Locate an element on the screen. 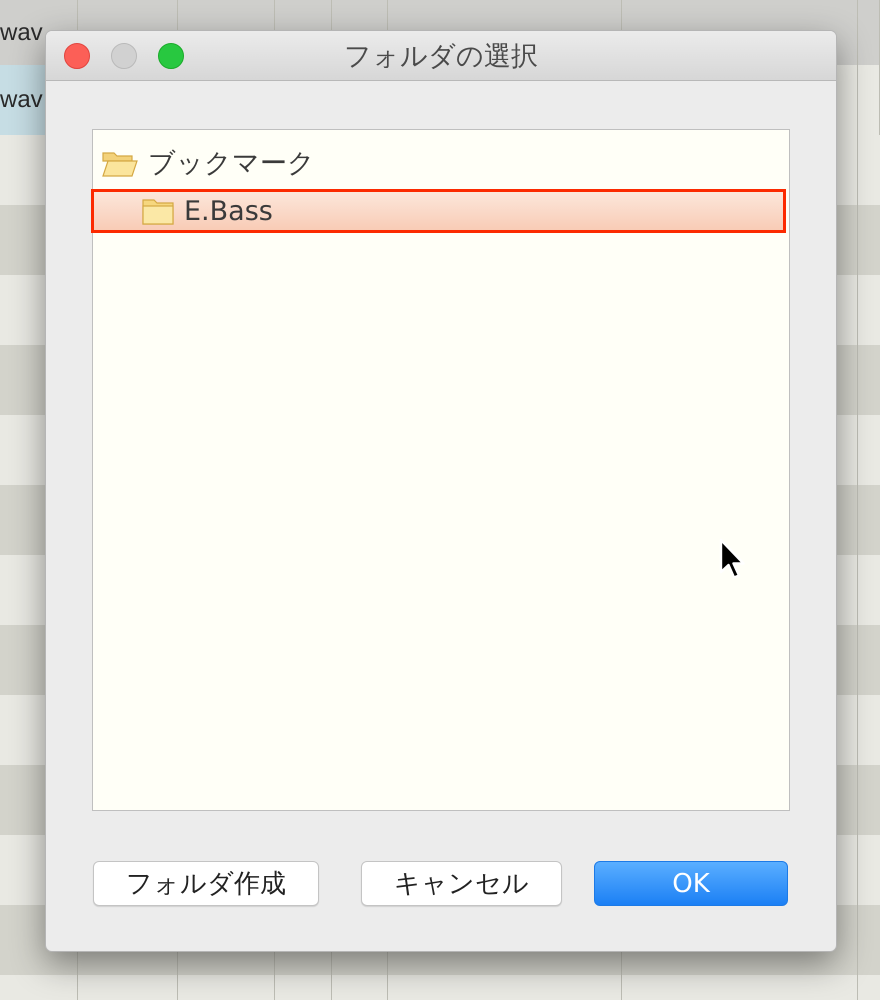  tree-item-label: ブックマーク is located at coordinates (231, 164).